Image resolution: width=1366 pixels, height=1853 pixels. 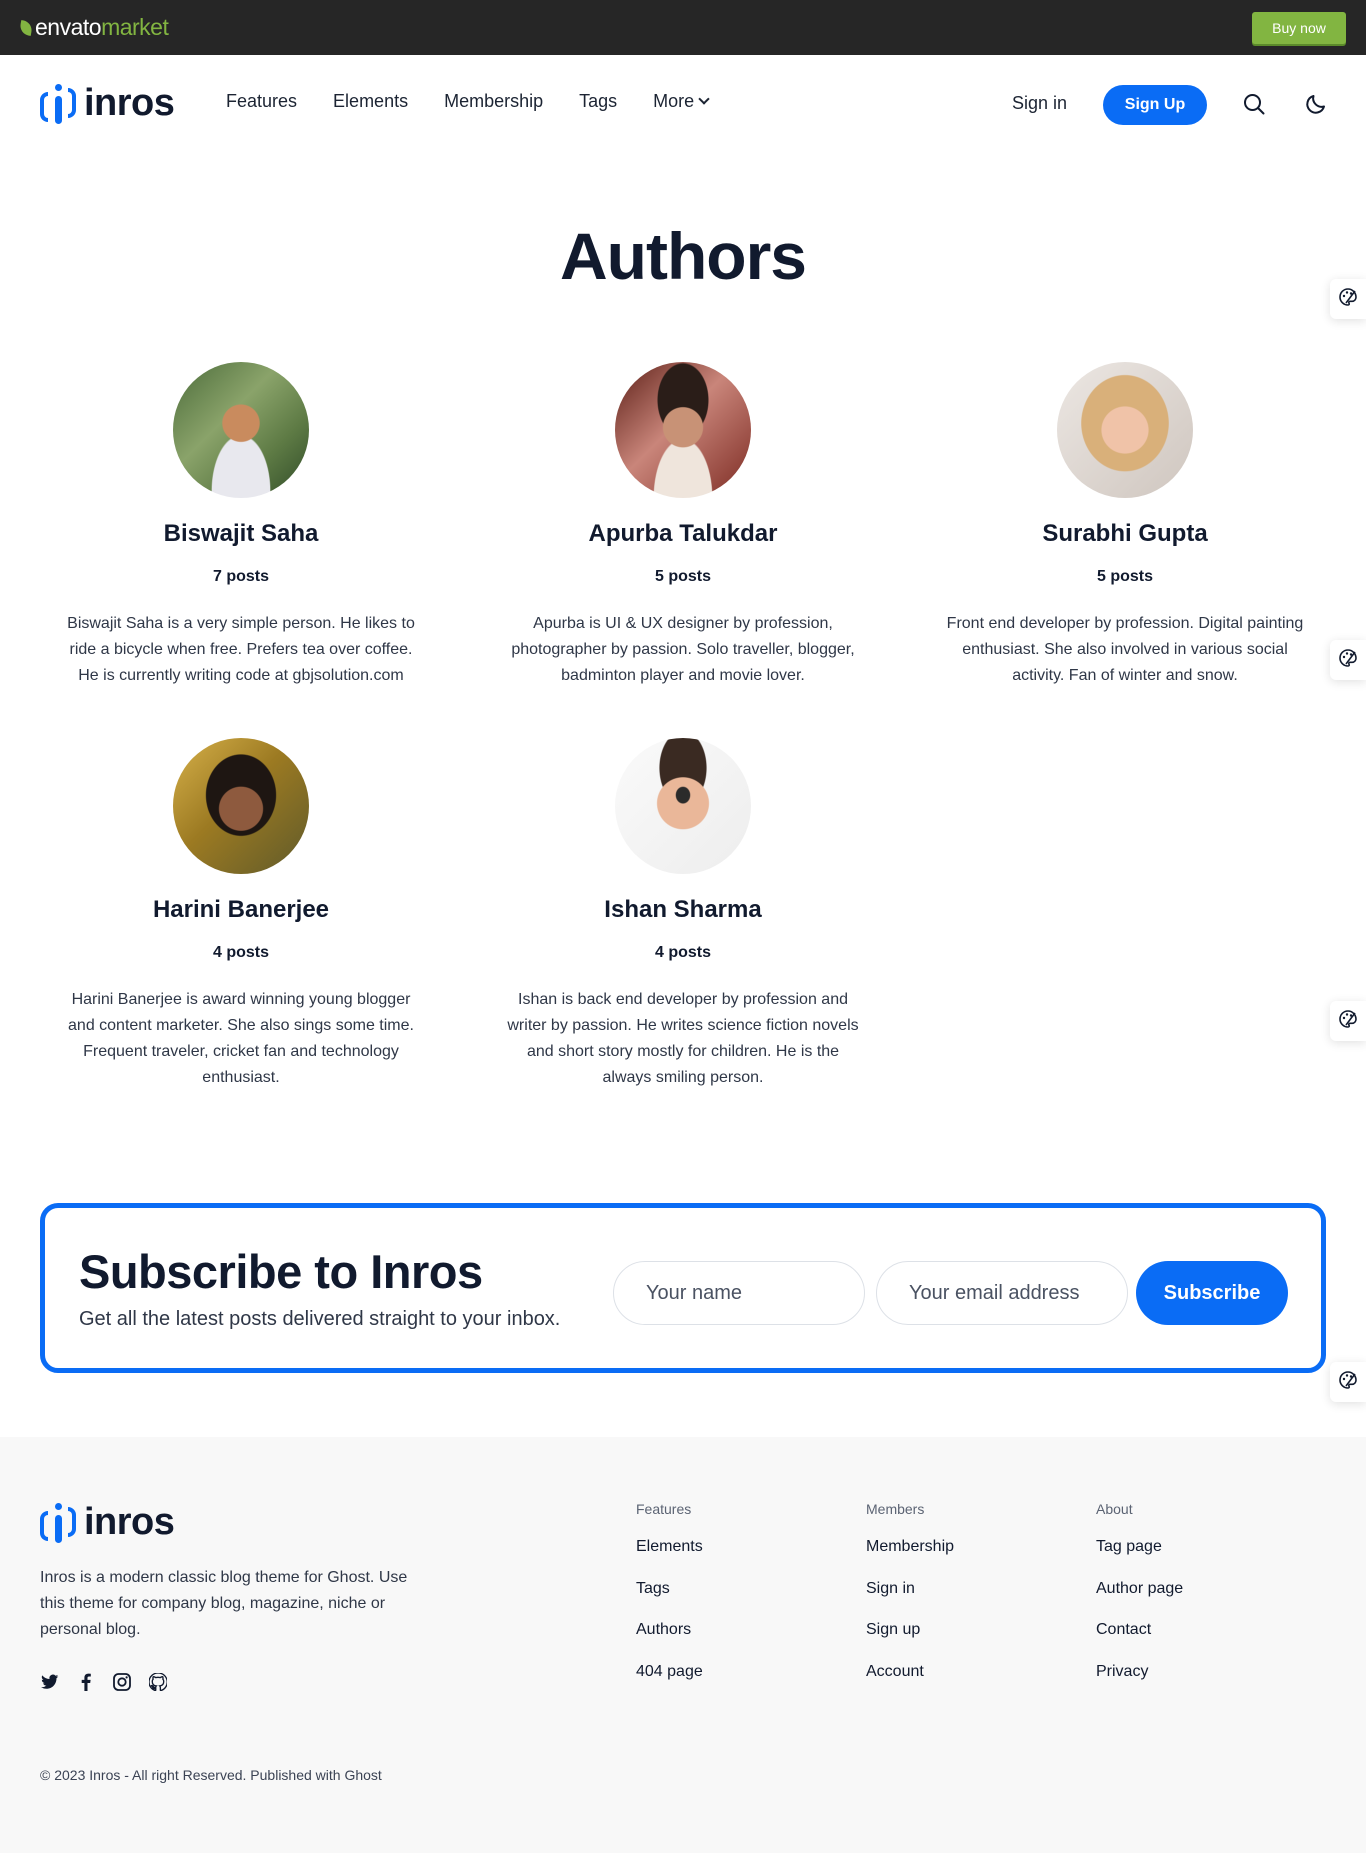 What do you see at coordinates (895, 1509) in the screenshot?
I see `footer-column-heading: Members` at bounding box center [895, 1509].